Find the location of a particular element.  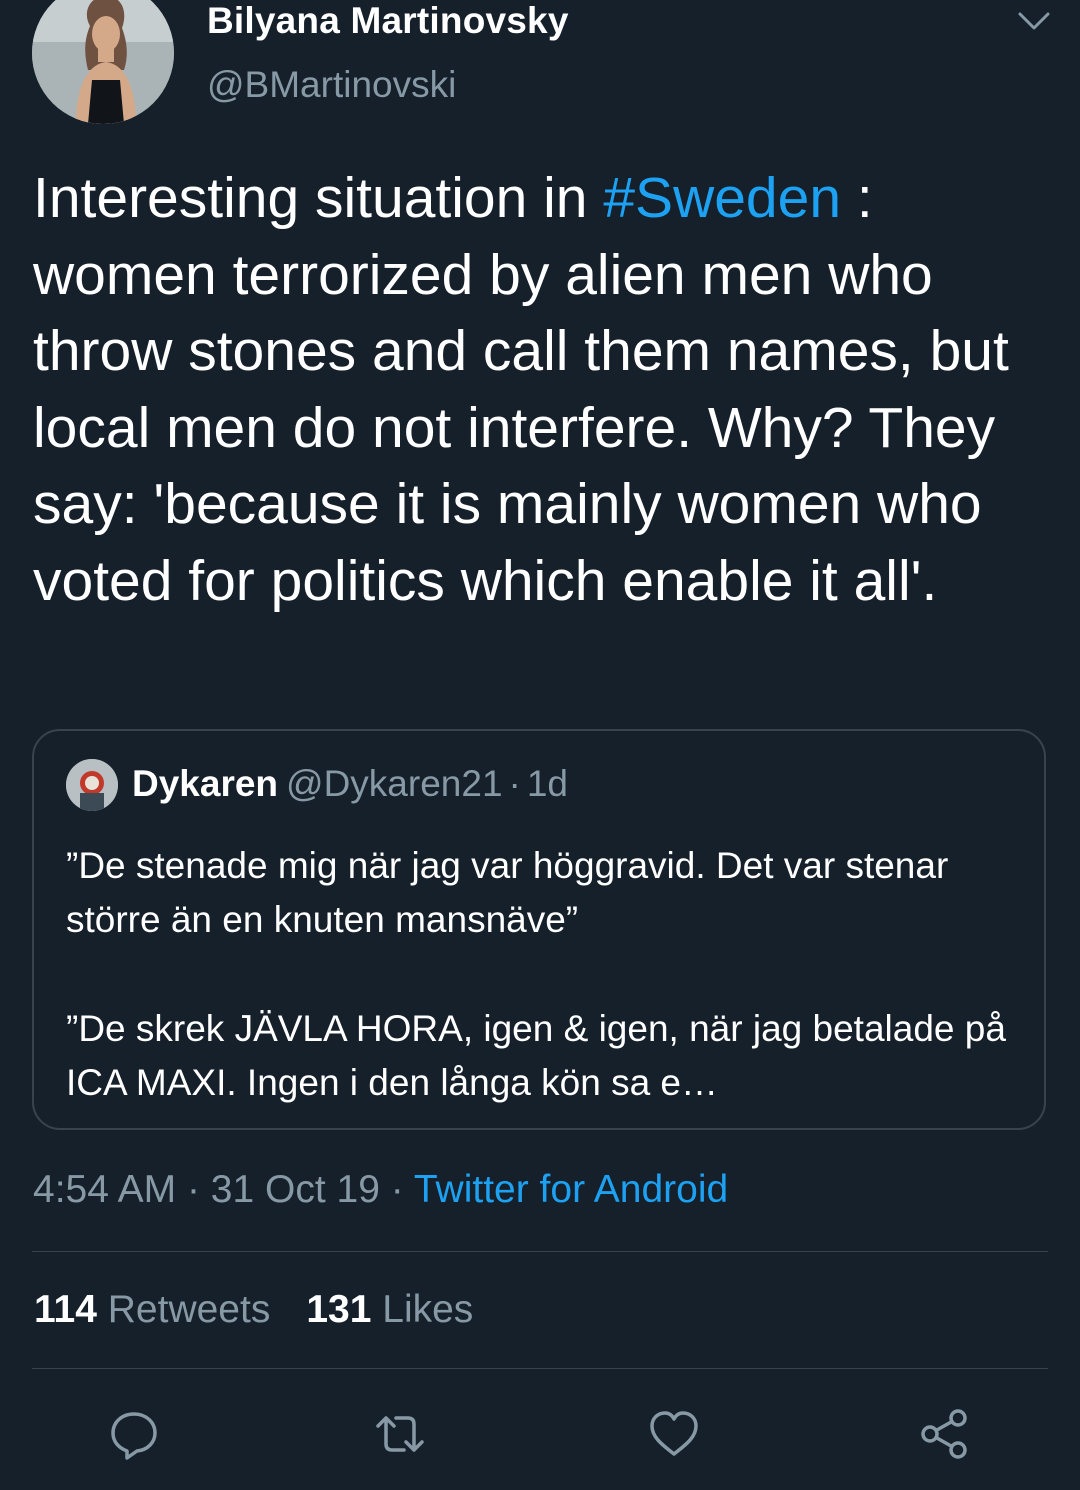

tweet-stats: 114 Retweets 131 Likes is located at coordinates (253, 1310).